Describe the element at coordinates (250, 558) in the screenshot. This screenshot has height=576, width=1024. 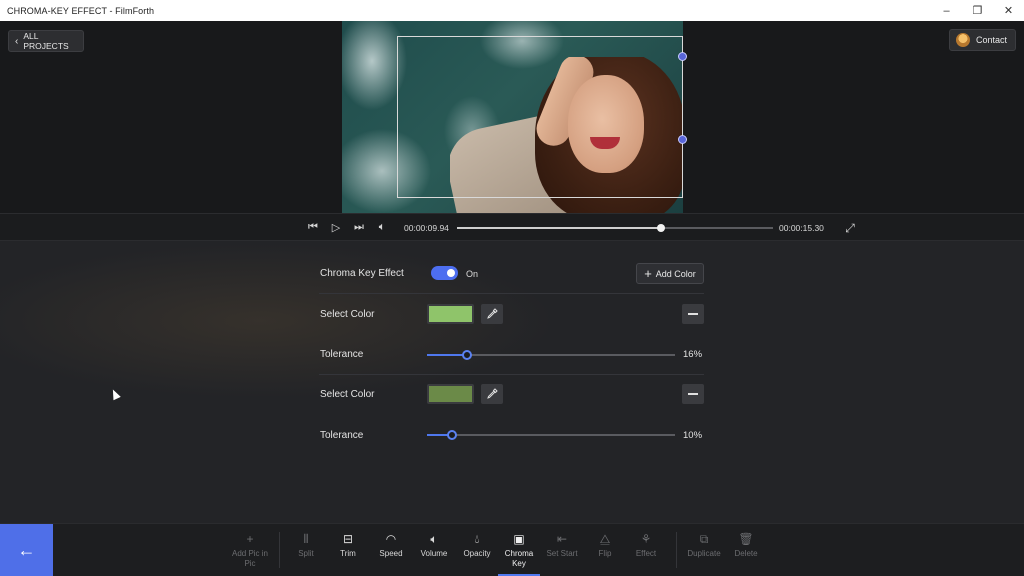
I see `tool-label: Add Pic in Pic` at that location.